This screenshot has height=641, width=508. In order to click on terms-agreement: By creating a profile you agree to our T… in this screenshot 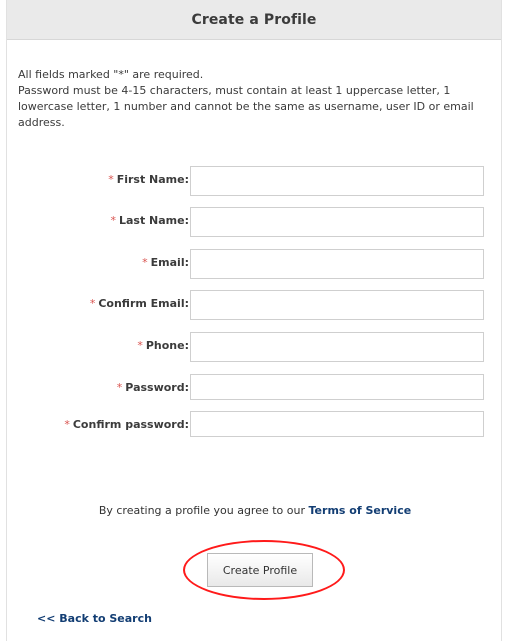, I will do `click(255, 510)`.